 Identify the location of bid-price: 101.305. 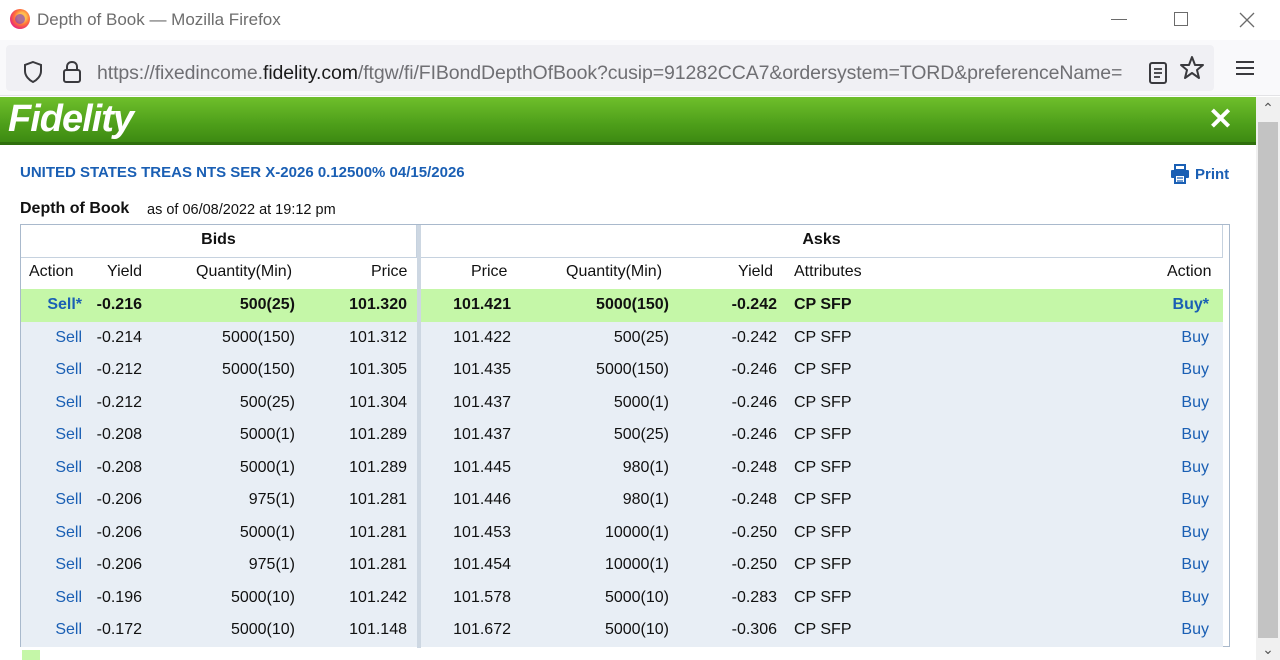
(378, 369).